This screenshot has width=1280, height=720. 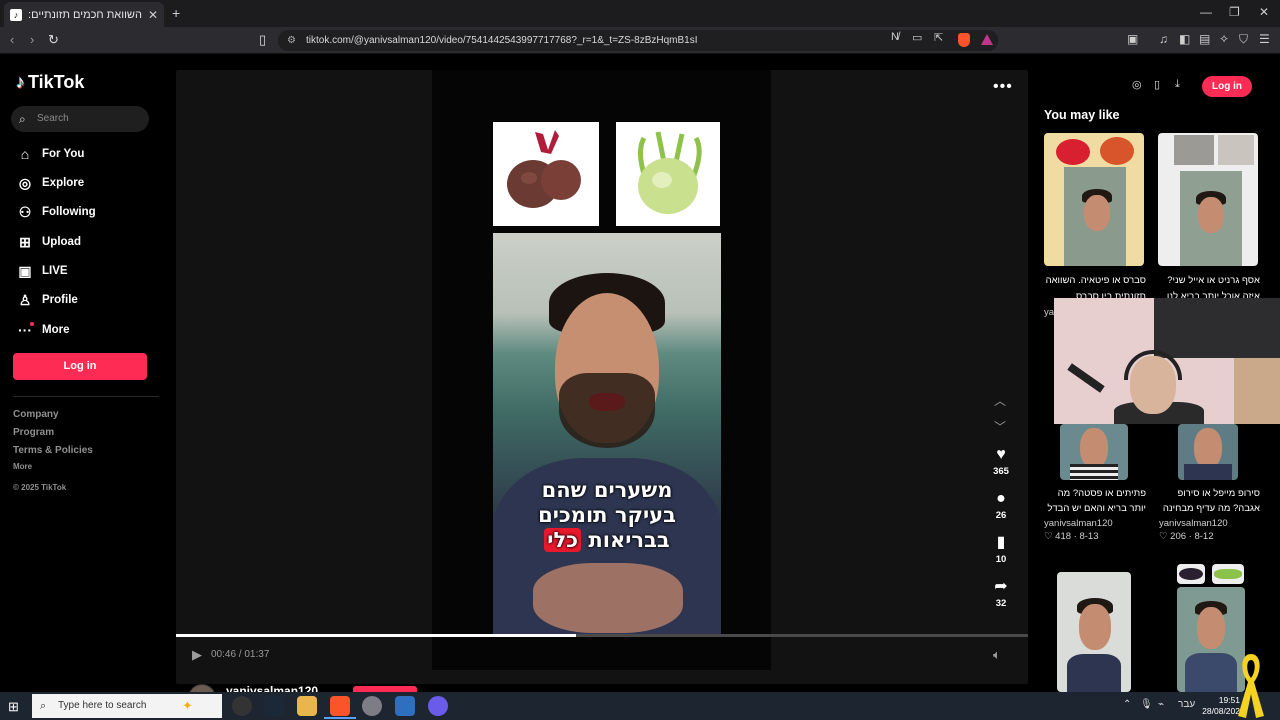 What do you see at coordinates (608, 598) in the screenshot?
I see `speaker-hands` at bounding box center [608, 598].